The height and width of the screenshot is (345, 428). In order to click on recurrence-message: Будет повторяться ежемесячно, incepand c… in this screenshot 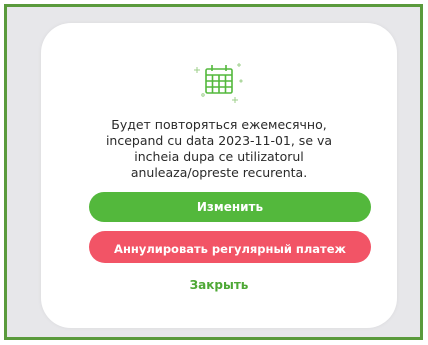, I will do `click(219, 148)`.